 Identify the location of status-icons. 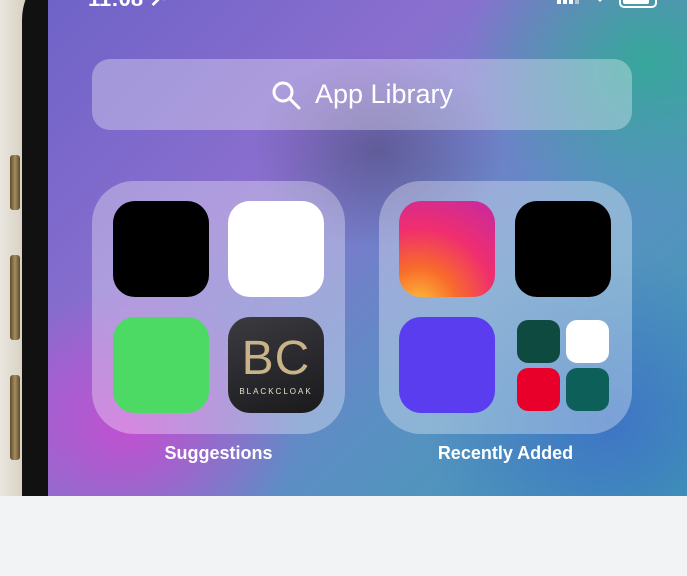
(607, 4).